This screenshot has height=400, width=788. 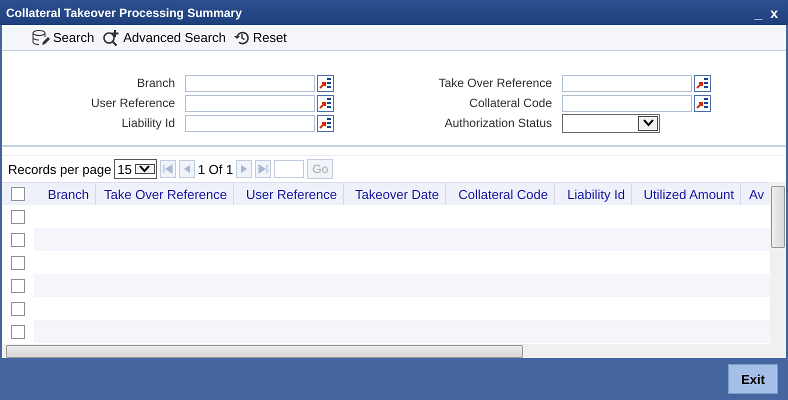 I want to click on previous-icon, so click(x=186, y=169).